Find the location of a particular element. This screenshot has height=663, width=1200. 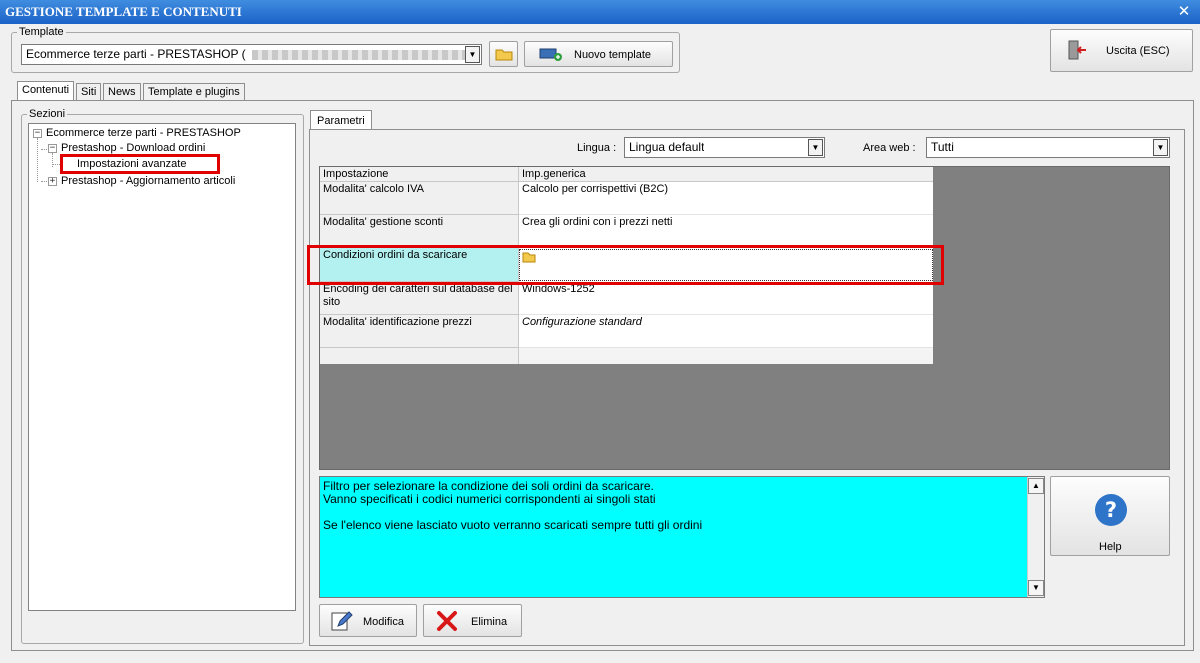

new-template-button: Nuovo template is located at coordinates (598, 54).